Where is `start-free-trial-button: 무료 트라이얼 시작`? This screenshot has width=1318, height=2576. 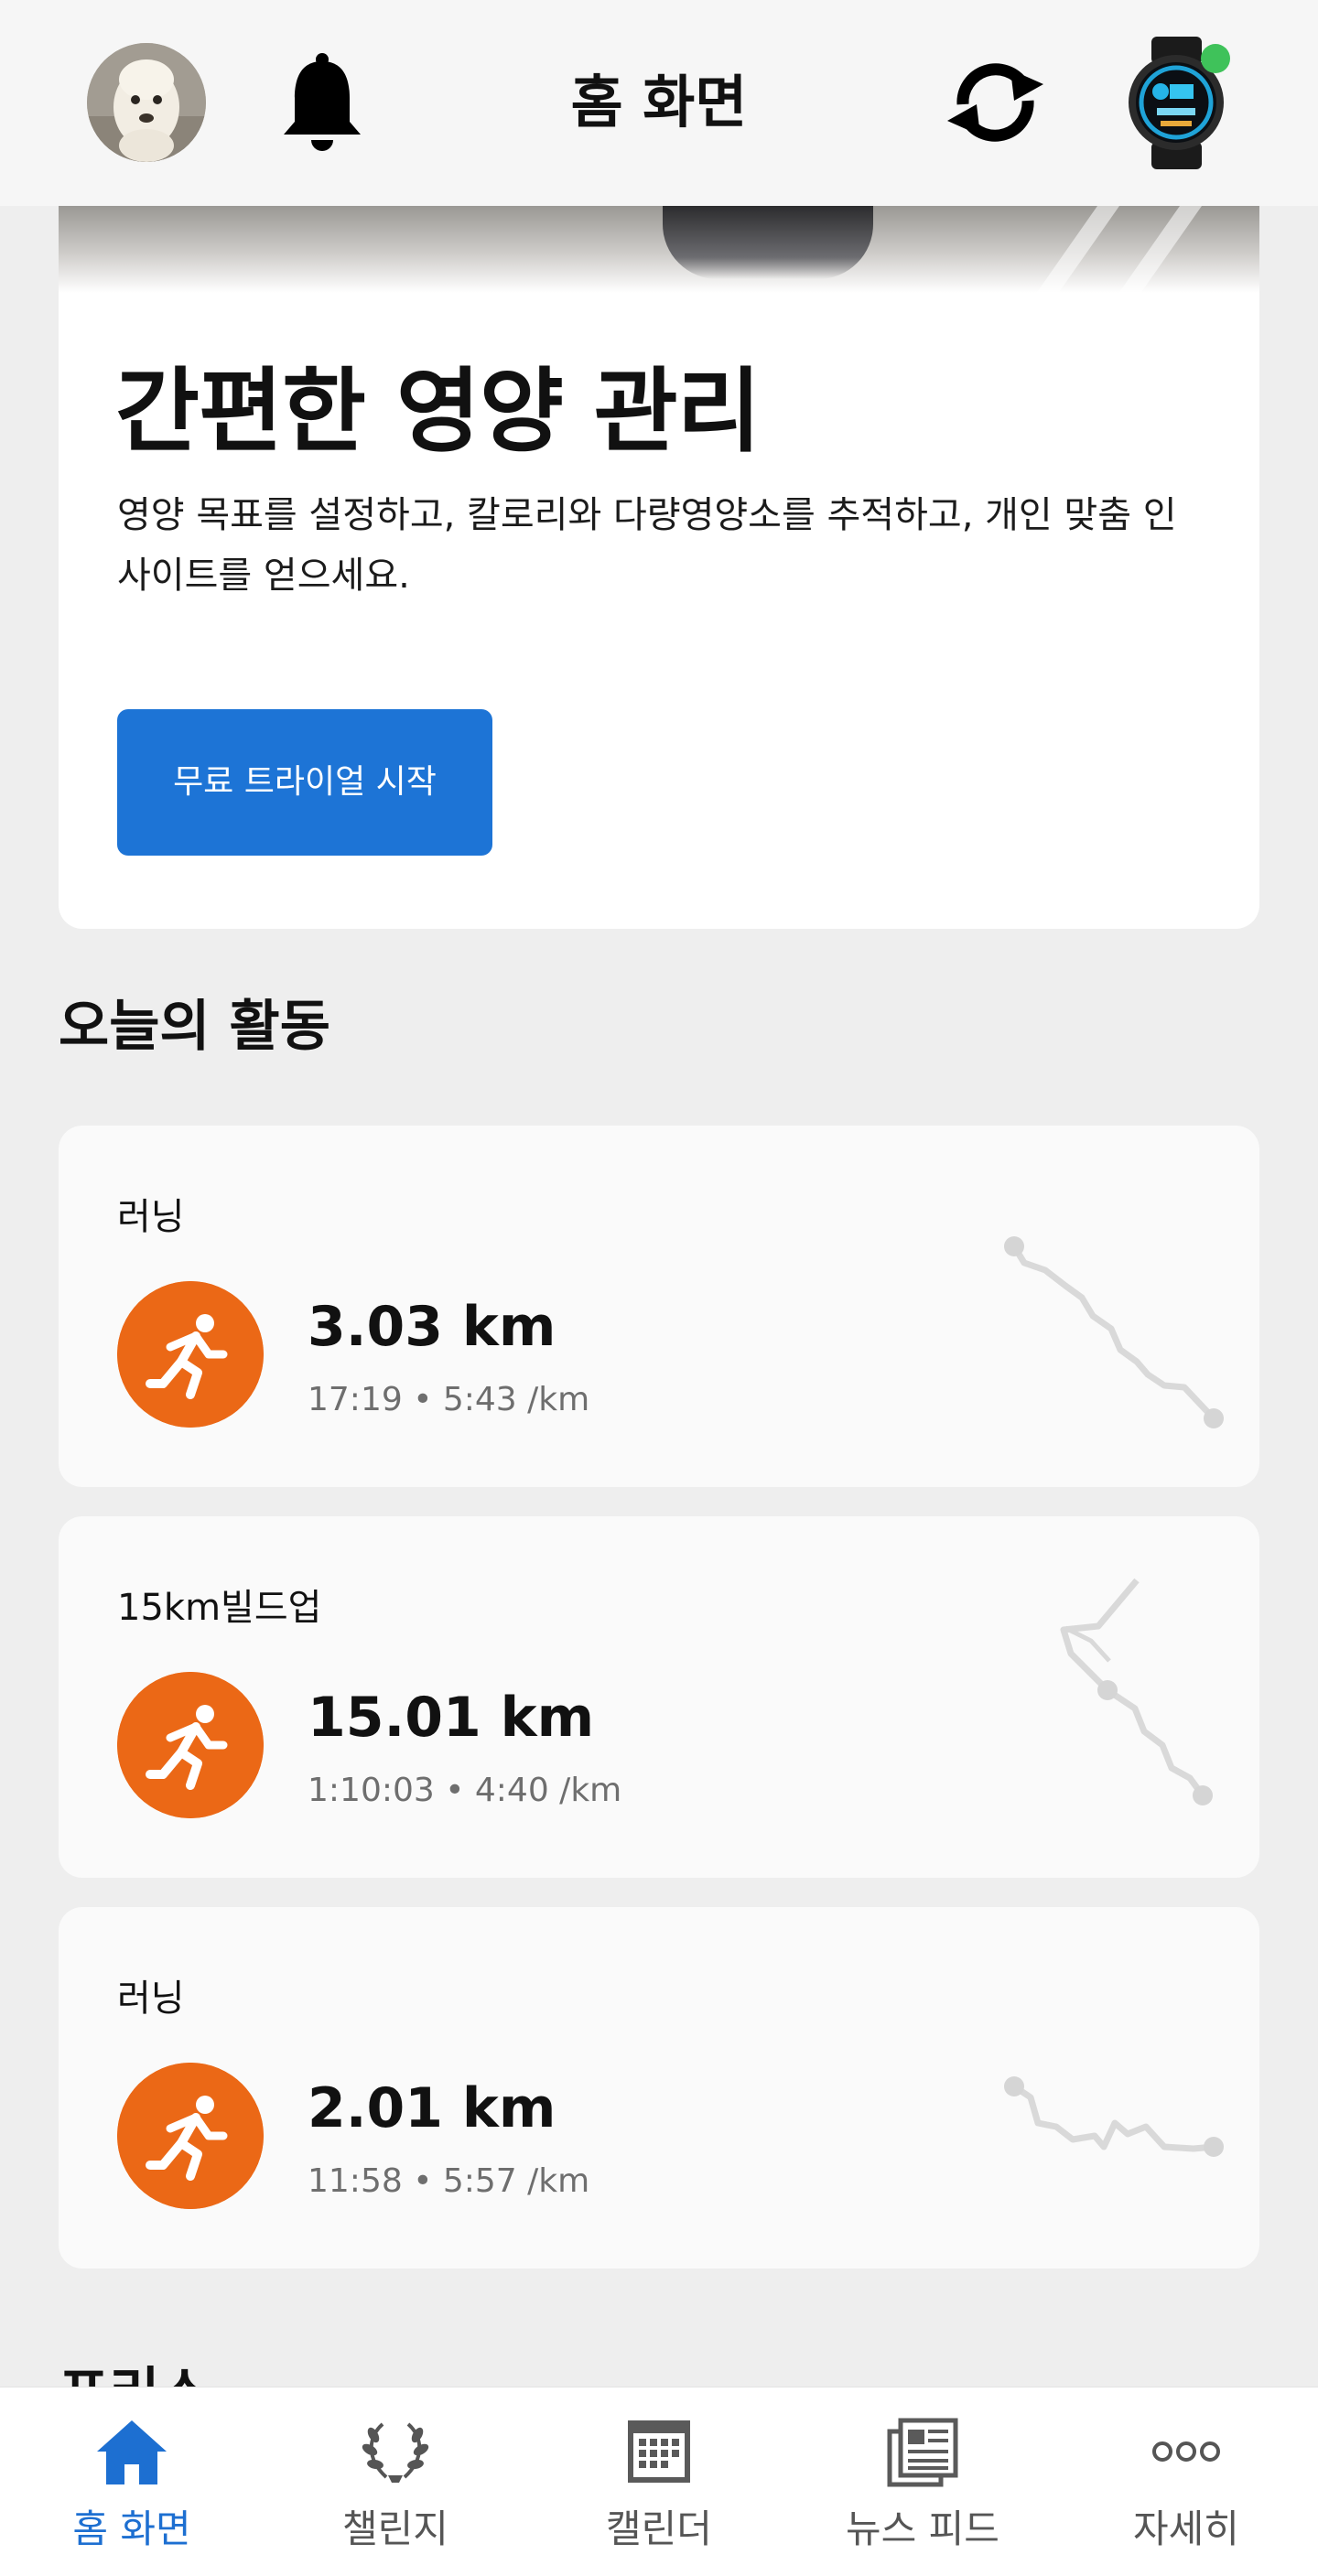 start-free-trial-button: 무료 트라이얼 시작 is located at coordinates (304, 782).